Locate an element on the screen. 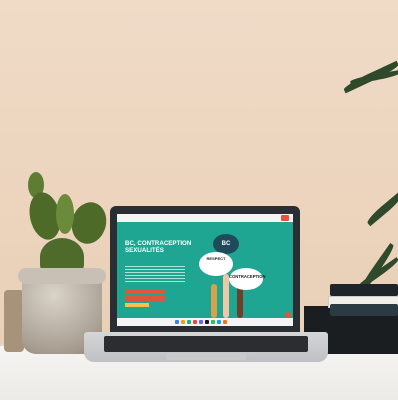 The width and height of the screenshot is (398, 400). trackpad is located at coordinates (206, 356).